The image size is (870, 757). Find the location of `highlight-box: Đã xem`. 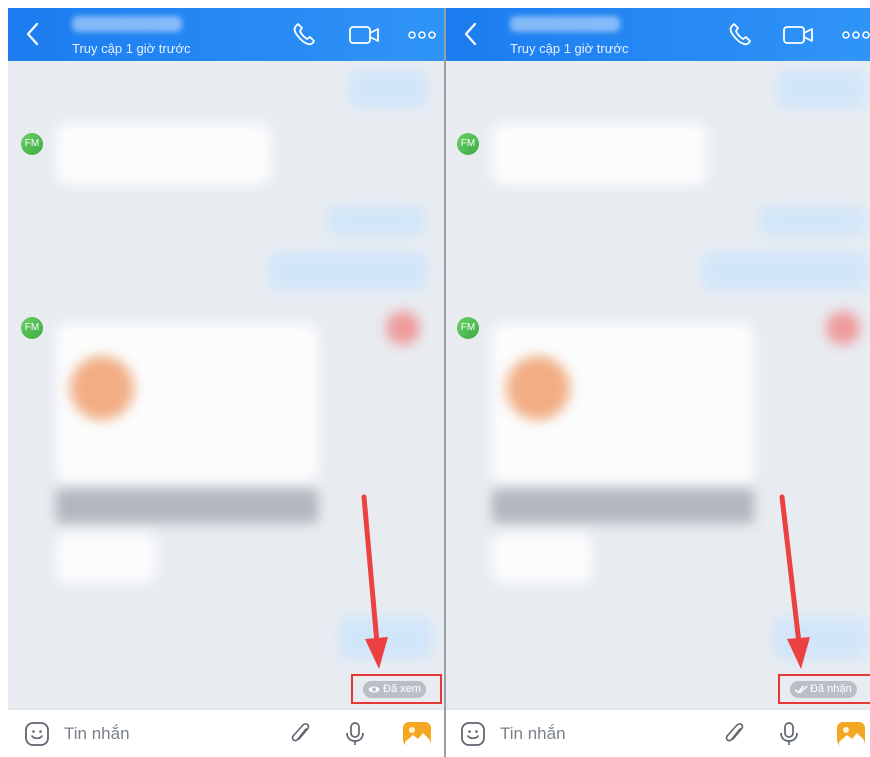

highlight-box: Đã xem is located at coordinates (396, 689).